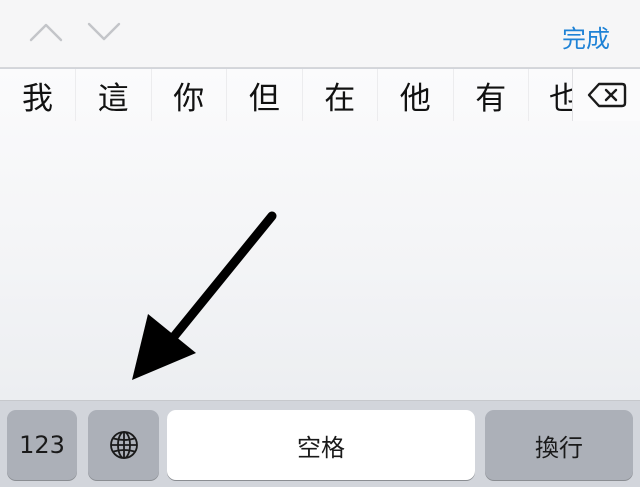 The height and width of the screenshot is (487, 640). What do you see at coordinates (340, 95) in the screenshot?
I see `candidate-item: 在` at bounding box center [340, 95].